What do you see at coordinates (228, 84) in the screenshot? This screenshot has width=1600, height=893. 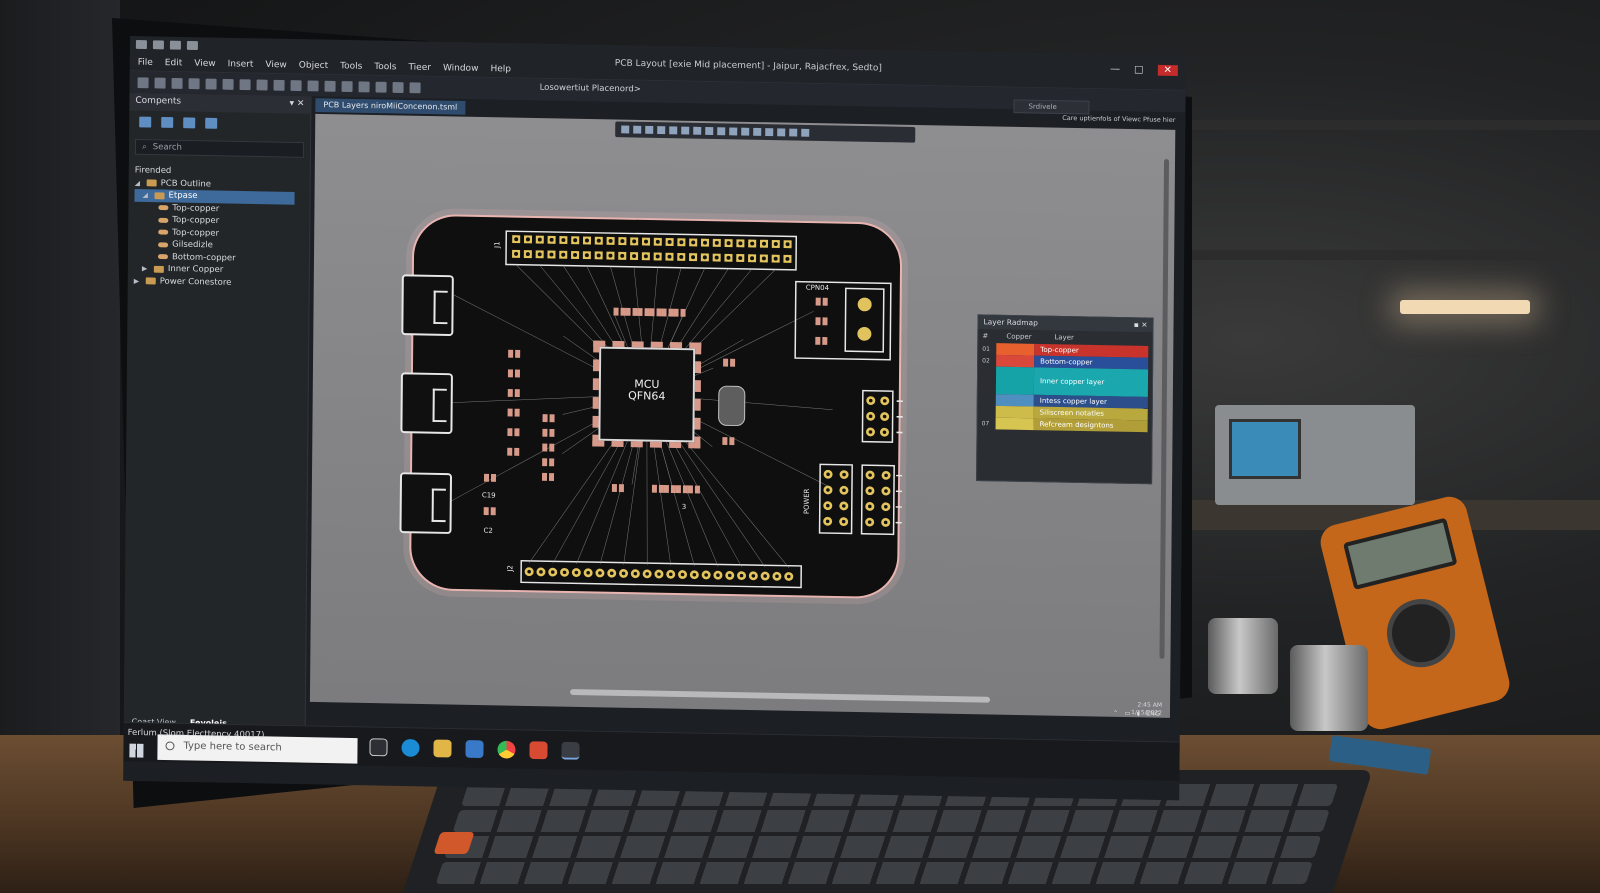 I see `copy-icon` at bounding box center [228, 84].